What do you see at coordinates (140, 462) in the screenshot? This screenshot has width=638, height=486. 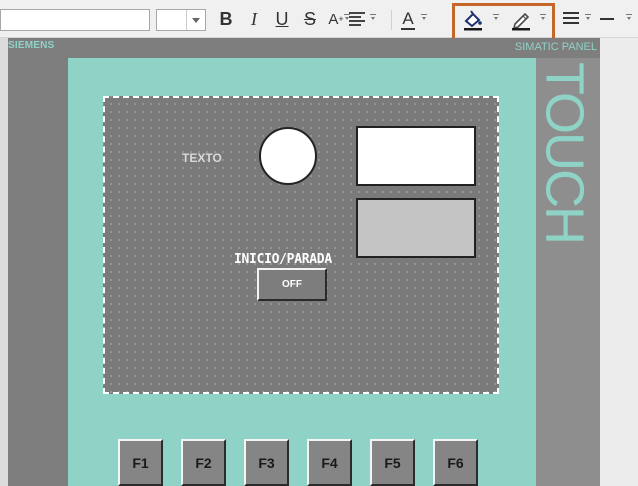 I see `f1-key: F1` at bounding box center [140, 462].